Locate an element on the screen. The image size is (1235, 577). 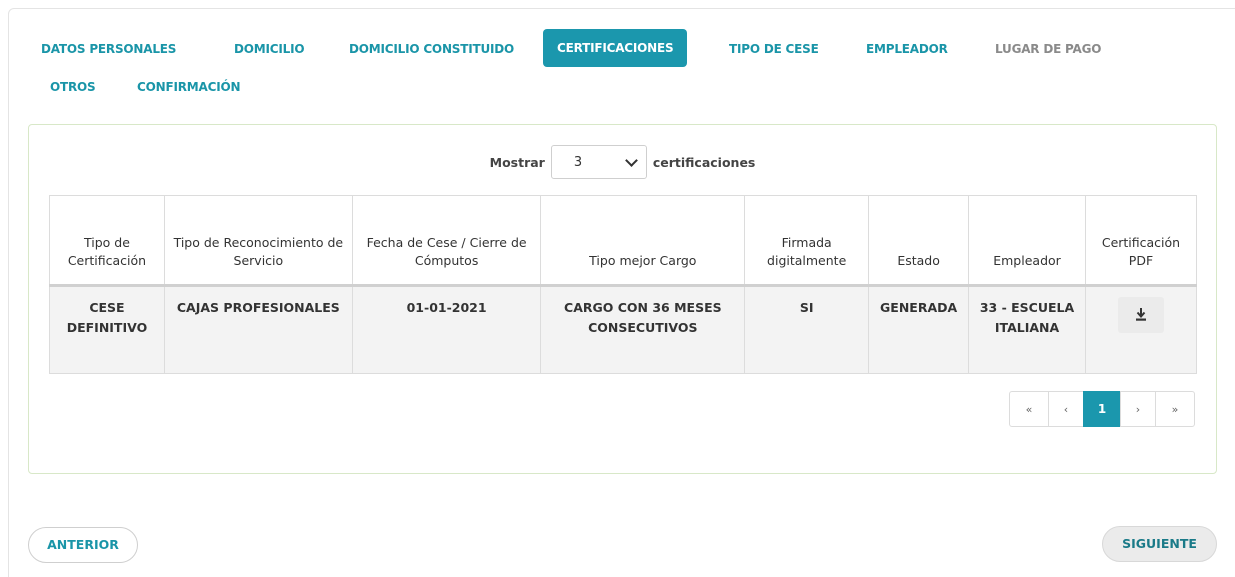
chevron-down-icon is located at coordinates (631, 160).